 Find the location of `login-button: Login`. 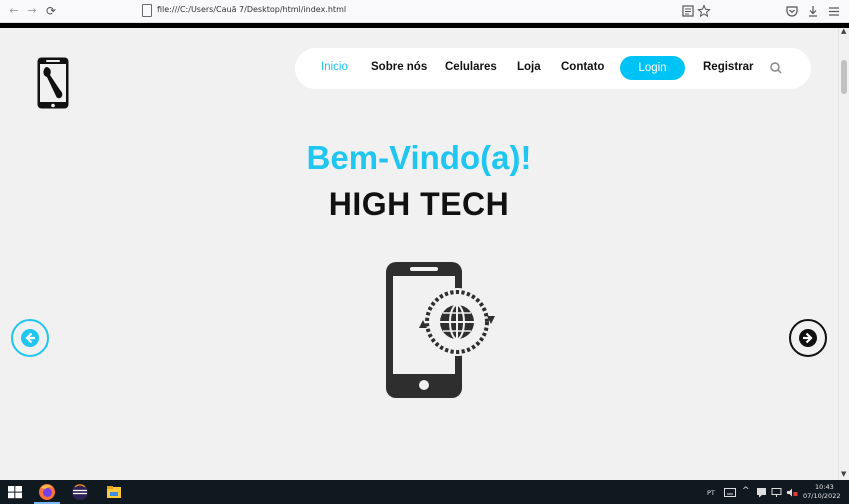

login-button: Login is located at coordinates (652, 68).